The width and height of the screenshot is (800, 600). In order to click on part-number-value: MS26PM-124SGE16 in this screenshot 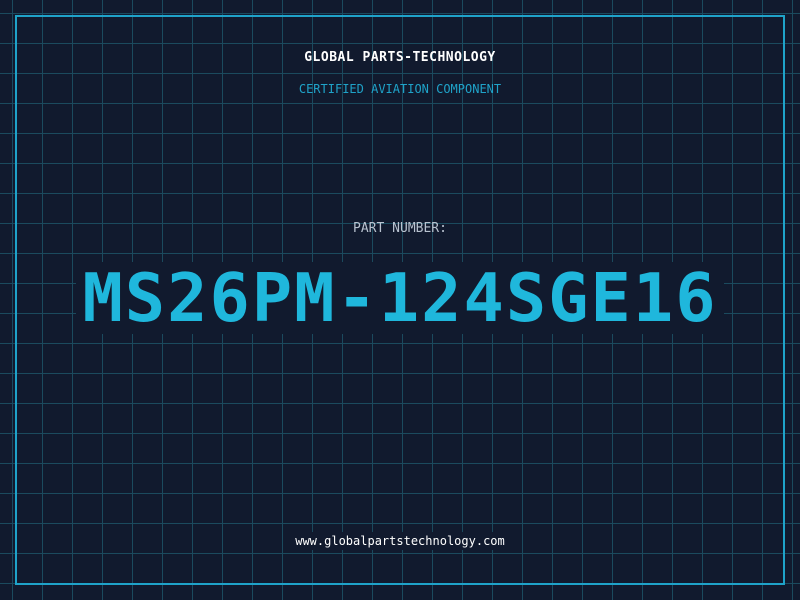, I will do `click(400, 298)`.